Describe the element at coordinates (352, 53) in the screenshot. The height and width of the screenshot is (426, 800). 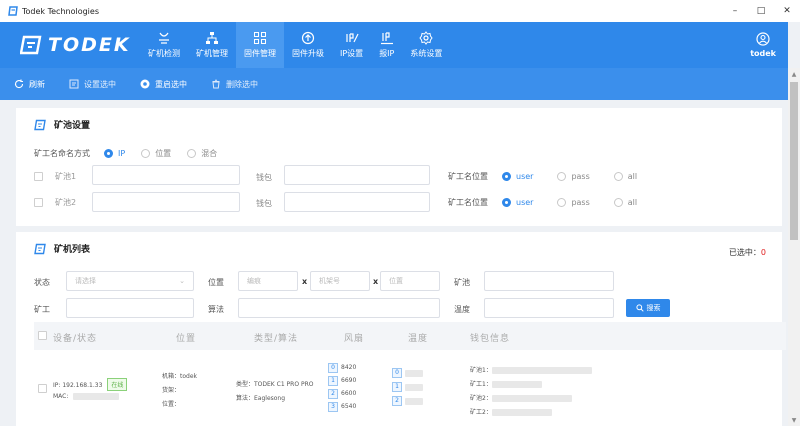
I see `nav-label: IP设置` at that location.